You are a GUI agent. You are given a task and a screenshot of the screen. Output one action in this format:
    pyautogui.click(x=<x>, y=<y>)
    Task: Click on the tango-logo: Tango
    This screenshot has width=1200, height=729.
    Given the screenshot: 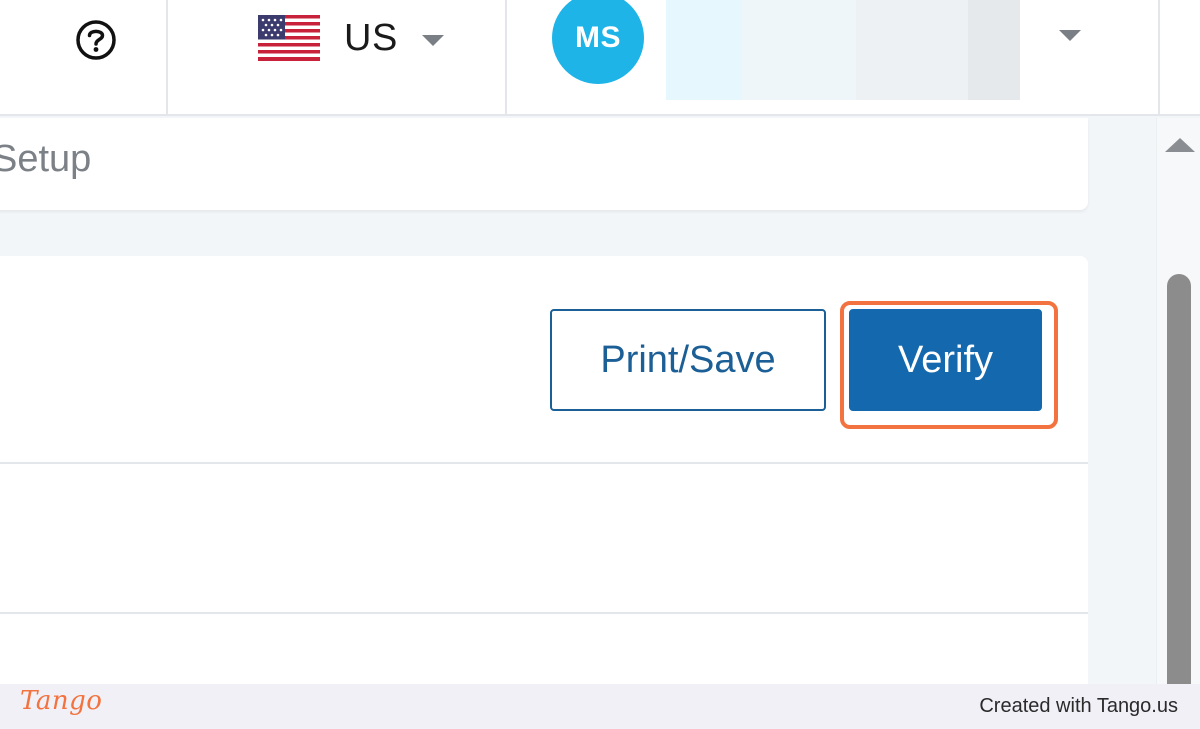 What is the action you would take?
    pyautogui.click(x=61, y=701)
    